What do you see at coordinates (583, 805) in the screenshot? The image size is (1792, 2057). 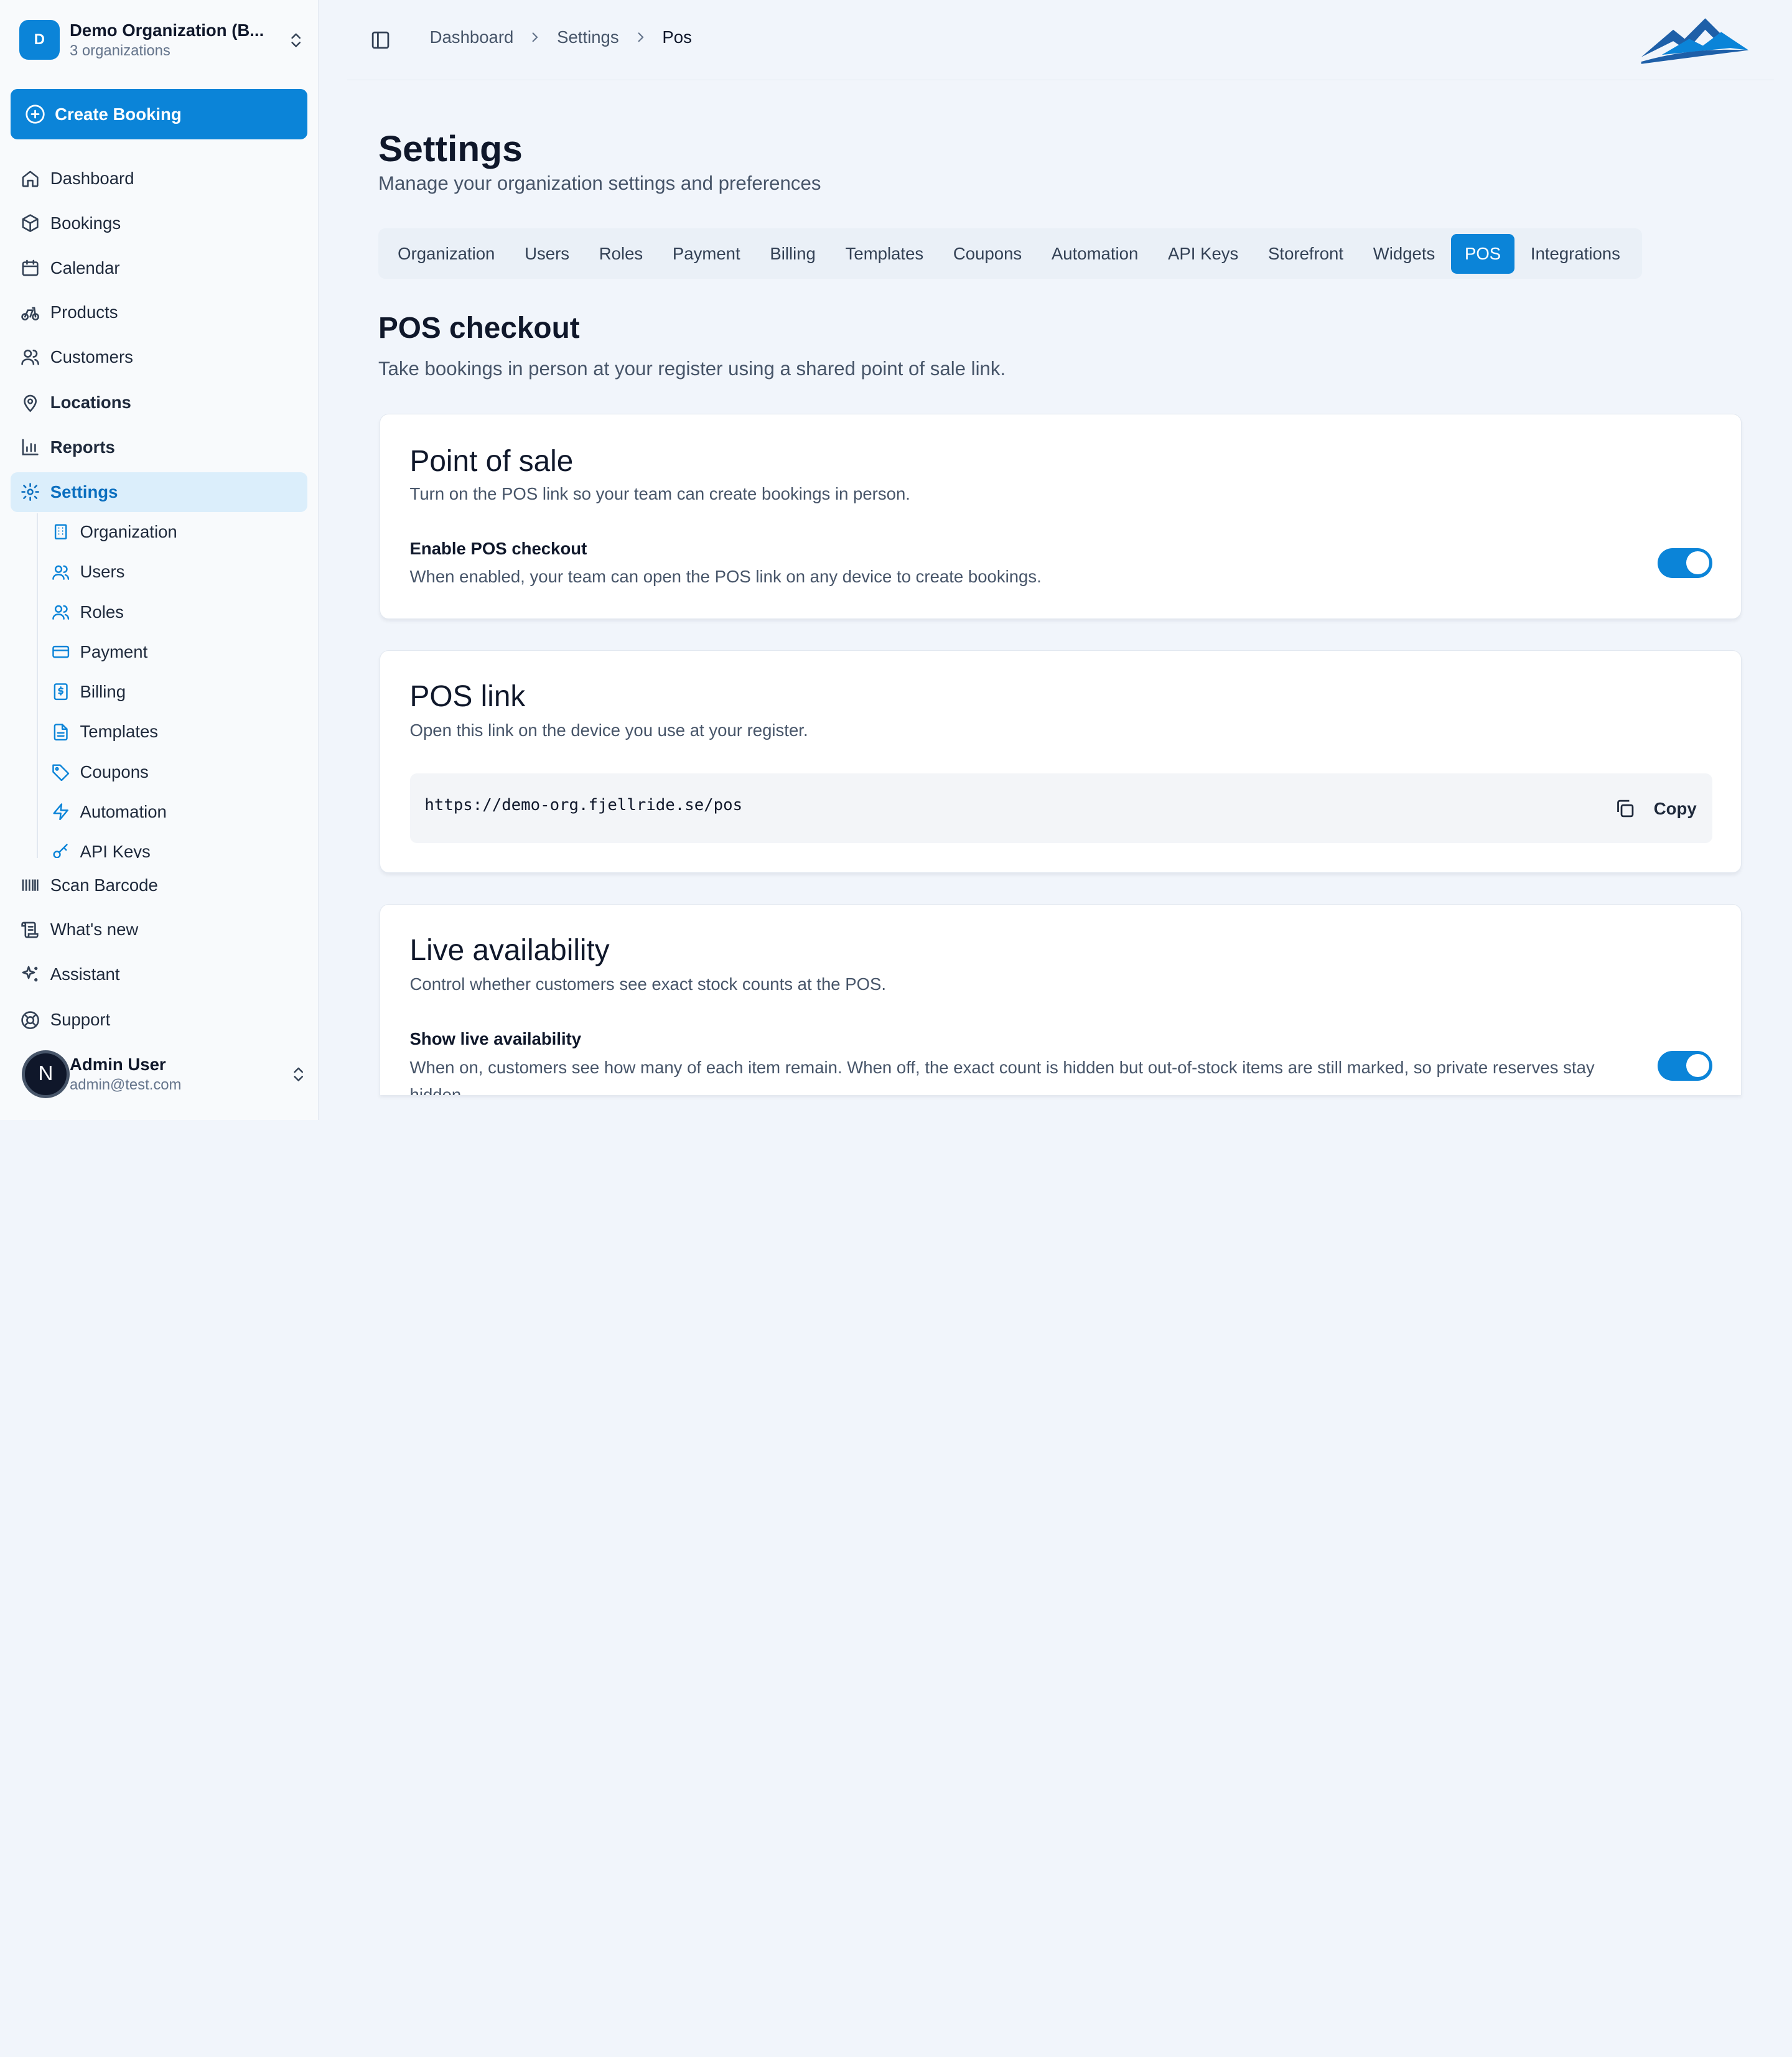 I see `pos-link-url: https://demo-org.fjellride.se/pos` at bounding box center [583, 805].